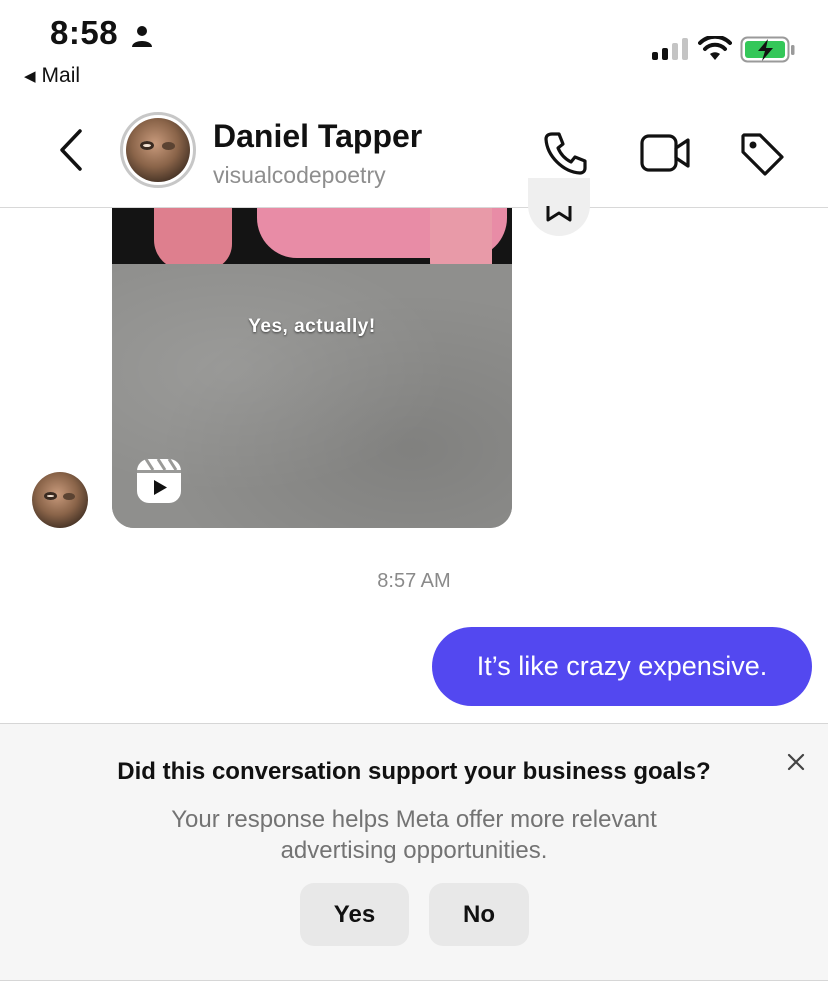  What do you see at coordinates (71, 152) in the screenshot?
I see `chevron-left-icon` at bounding box center [71, 152].